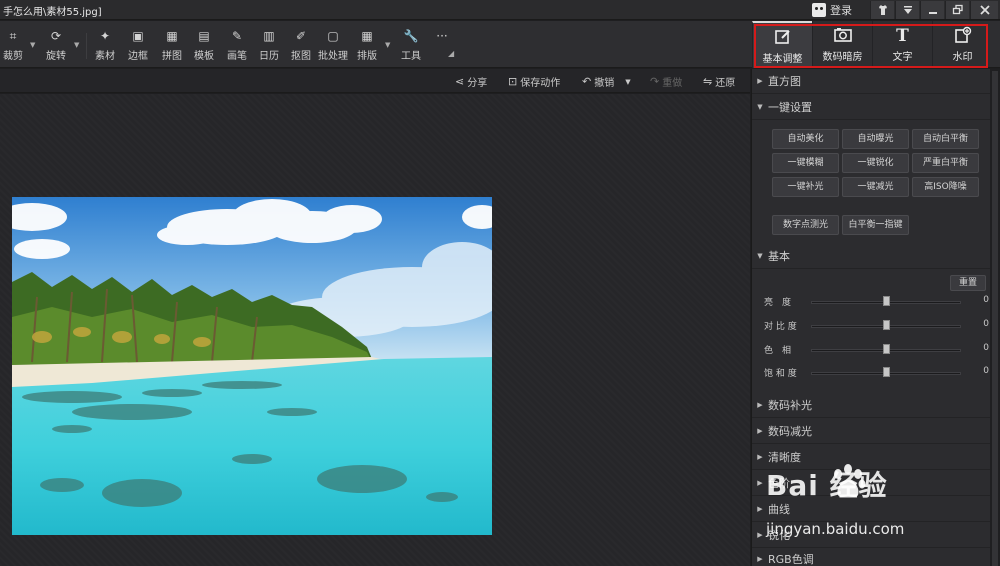 The width and height of the screenshot is (1000, 566). Describe the element at coordinates (13, 36) in the screenshot. I see `crop-icon: ⌗` at that location.